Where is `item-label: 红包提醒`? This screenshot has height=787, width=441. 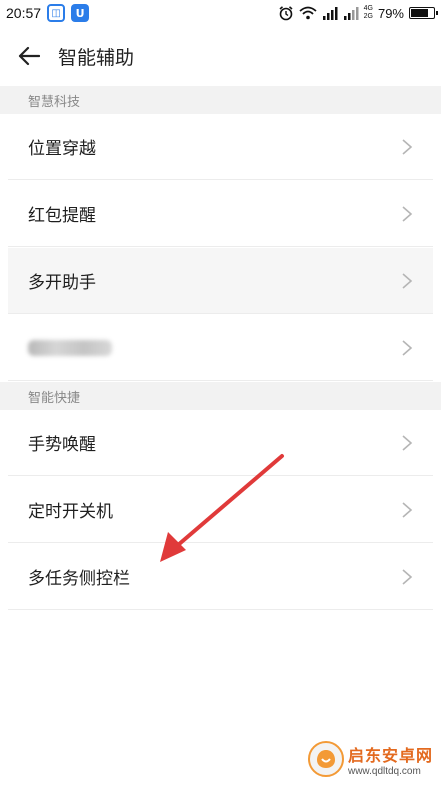
item-label: 红包提醒 is located at coordinates (62, 216).